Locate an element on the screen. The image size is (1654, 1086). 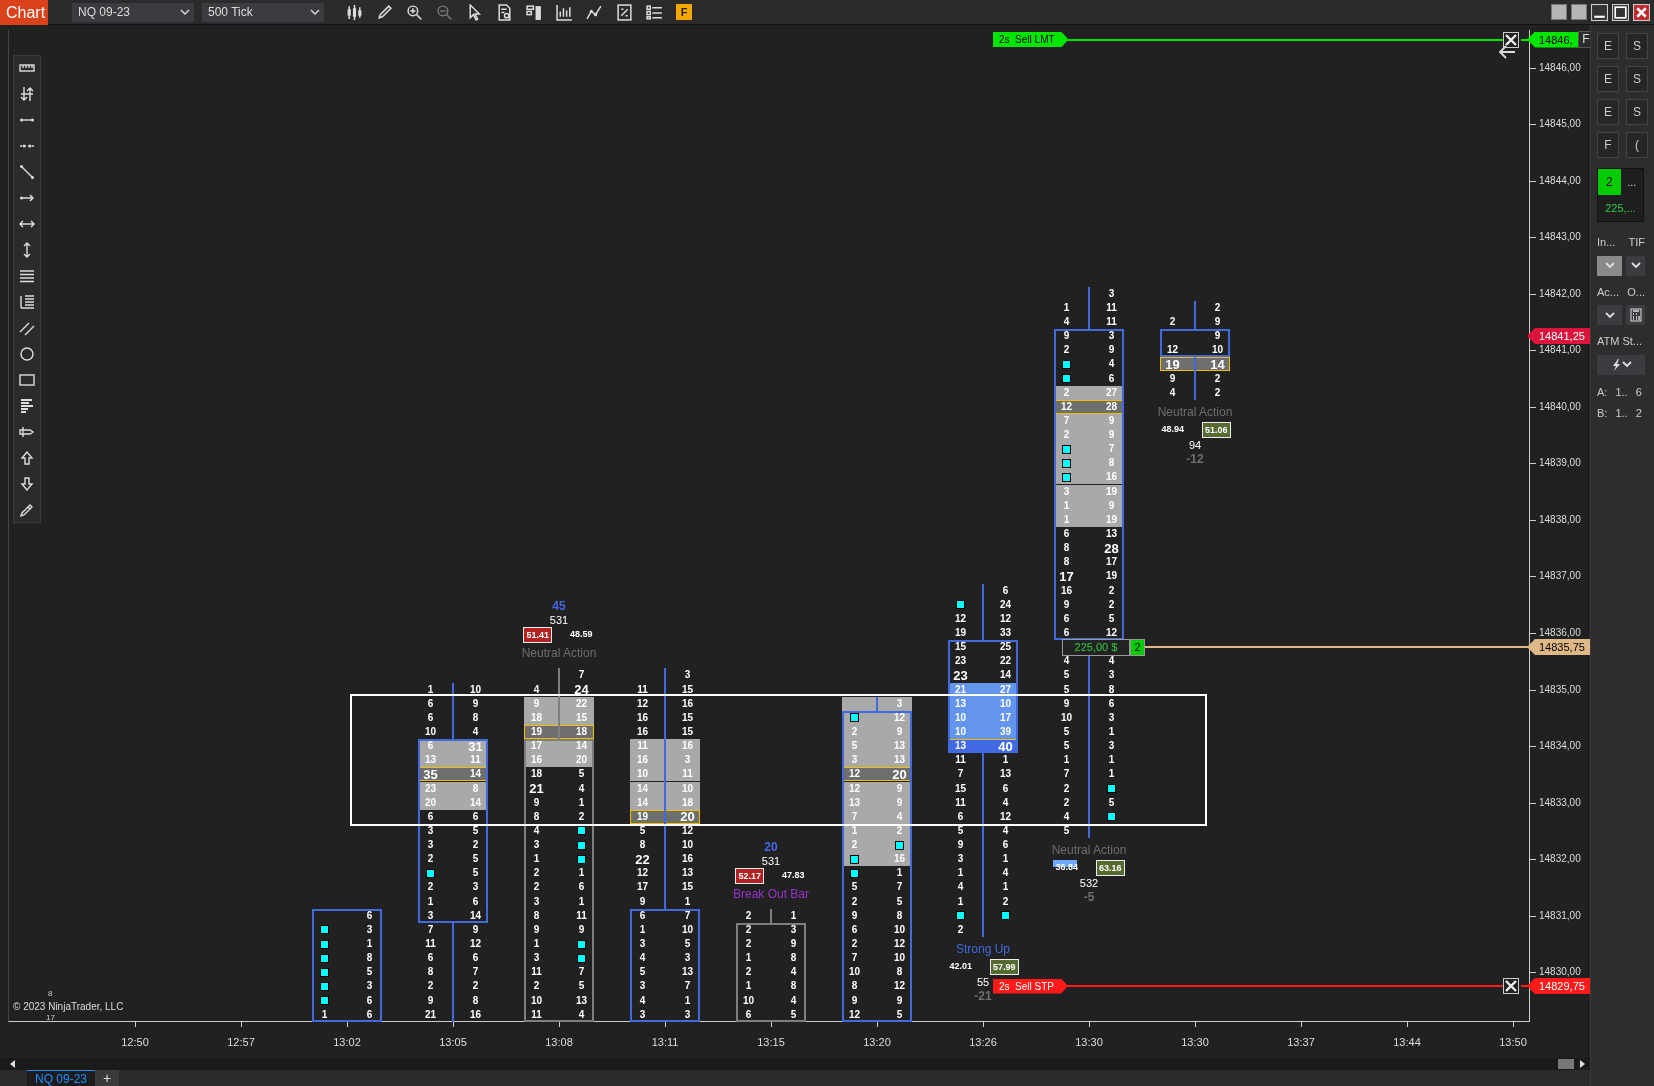
order-label: 2s Sell LMT is located at coordinates (1031, 39).